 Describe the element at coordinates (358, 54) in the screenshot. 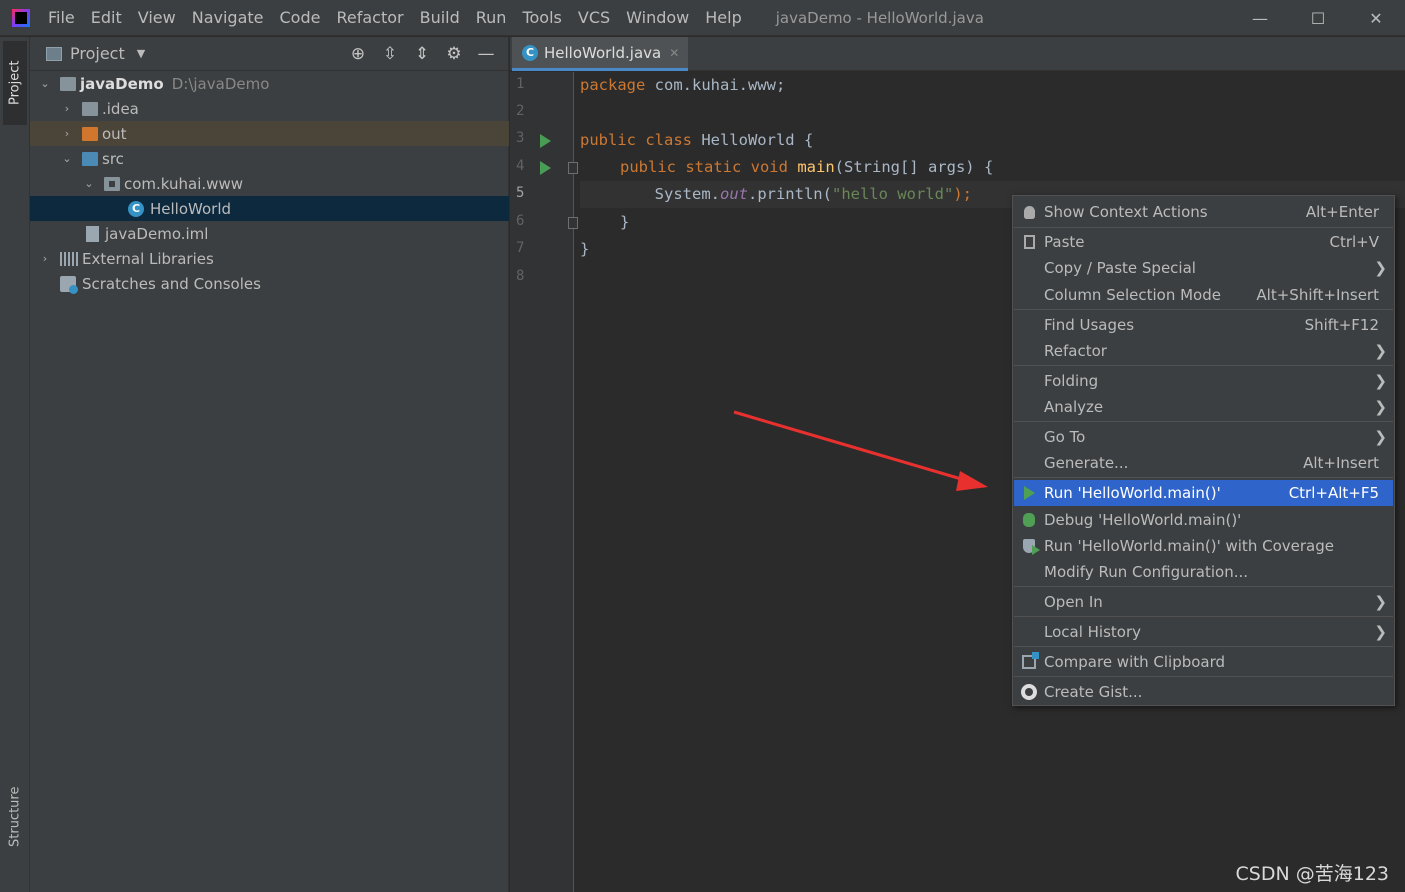

I see `locate-file-icon: ⊕` at that location.